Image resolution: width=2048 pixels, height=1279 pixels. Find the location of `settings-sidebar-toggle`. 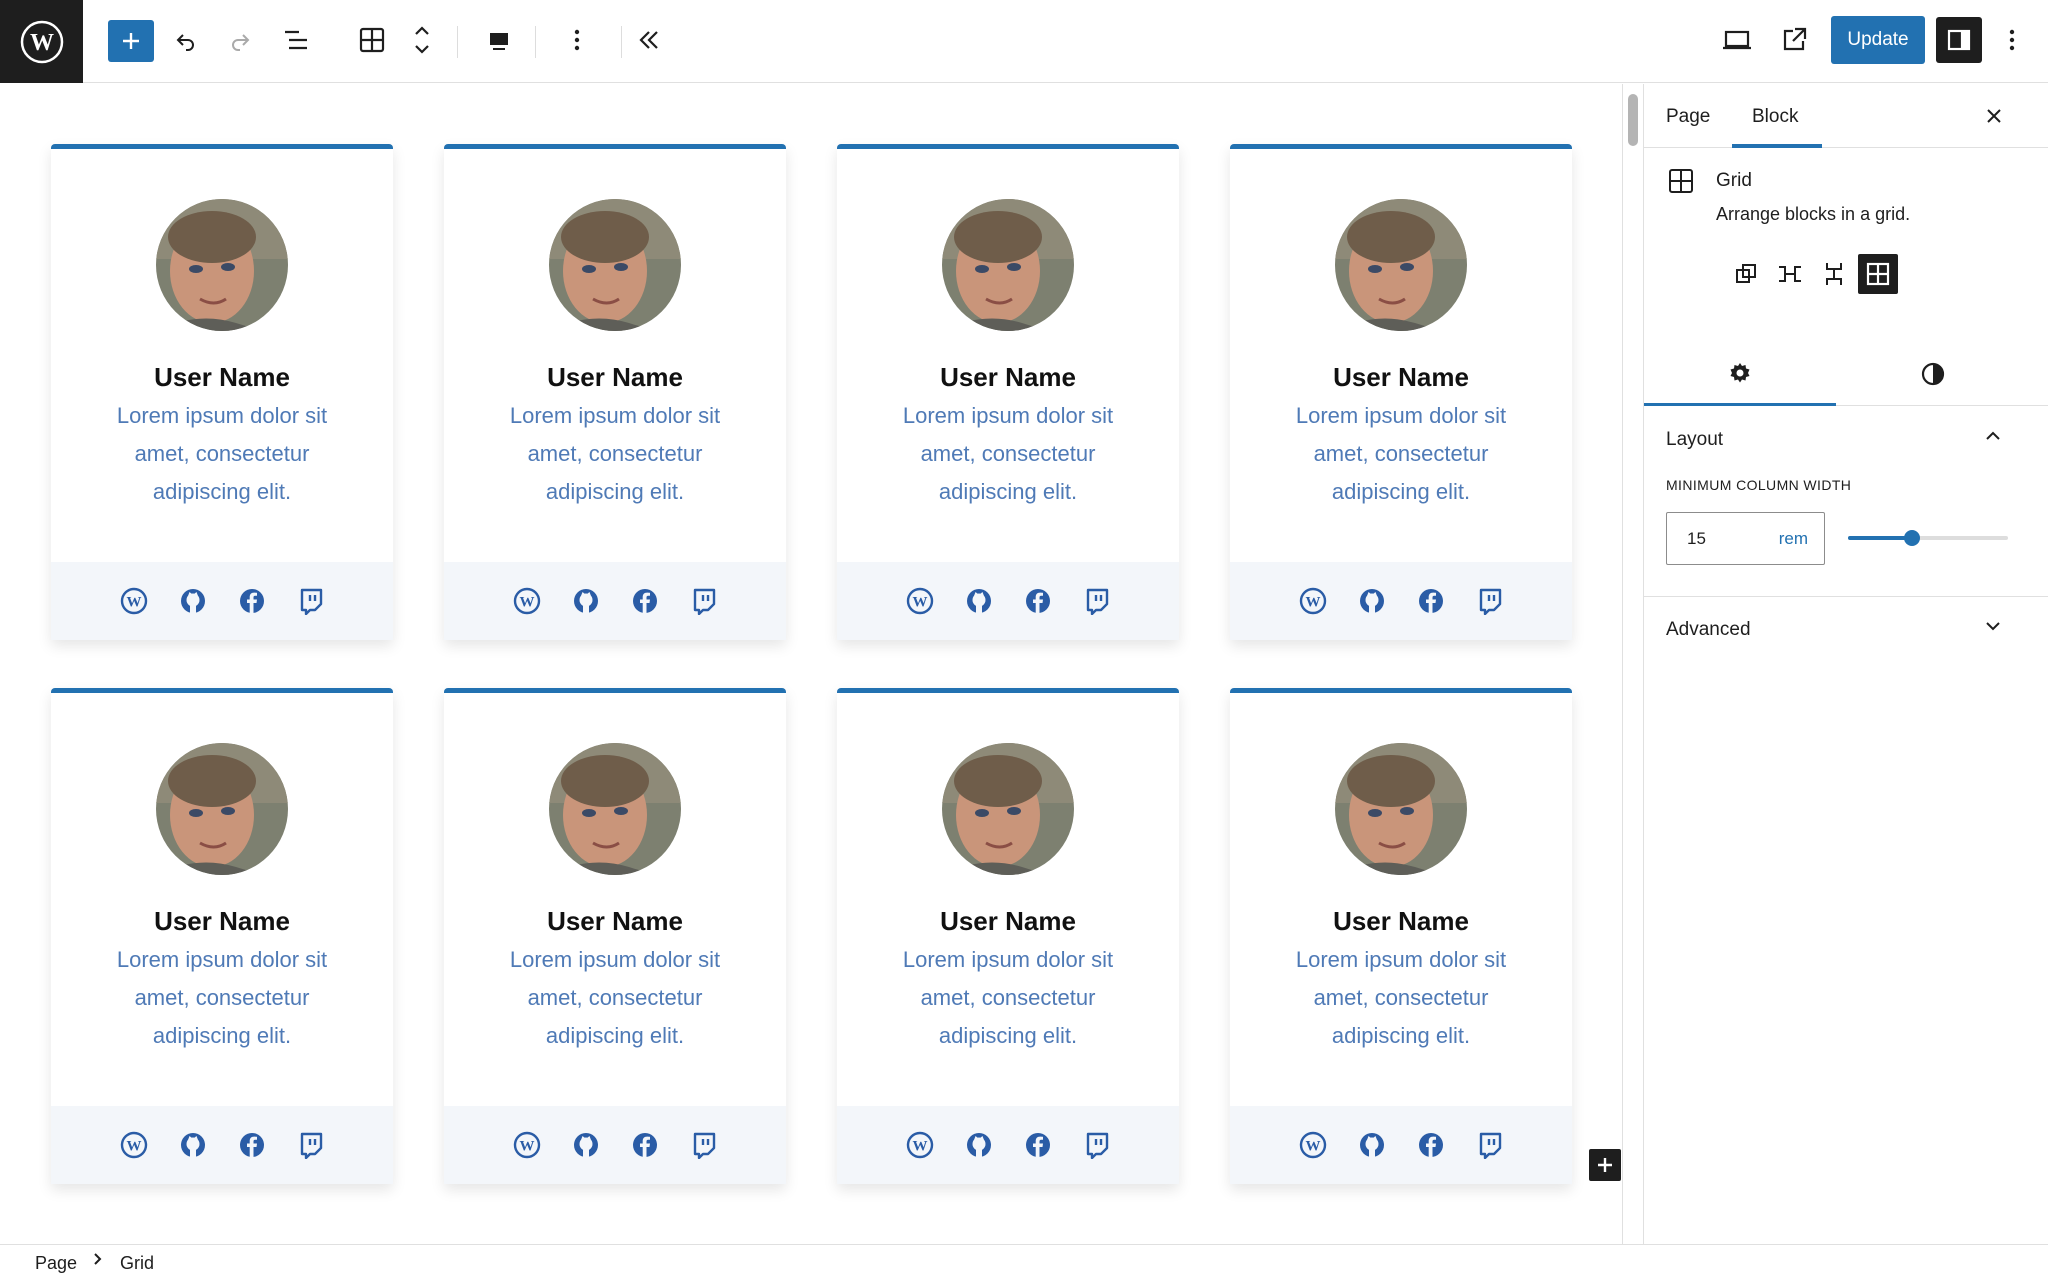

settings-sidebar-toggle is located at coordinates (1959, 40).